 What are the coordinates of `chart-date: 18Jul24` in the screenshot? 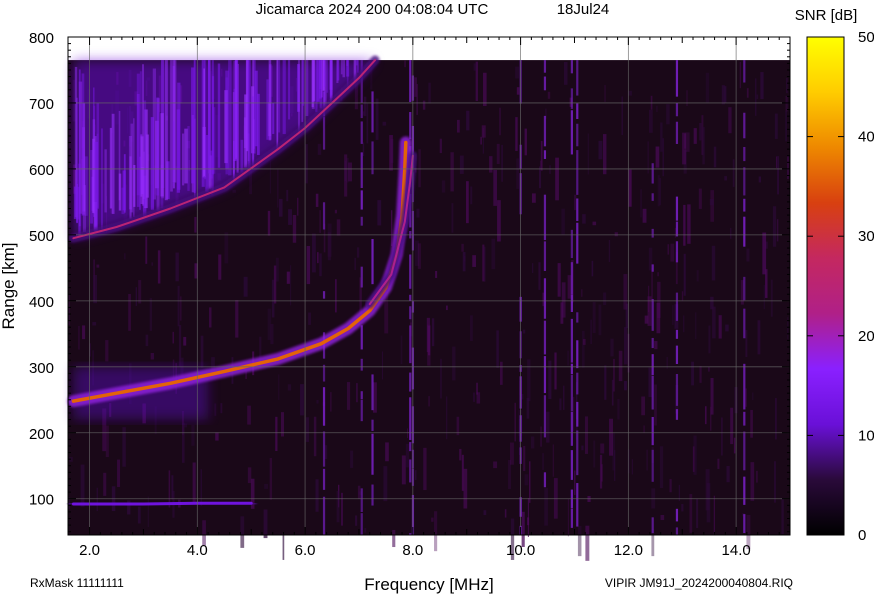 It's located at (583, 9).